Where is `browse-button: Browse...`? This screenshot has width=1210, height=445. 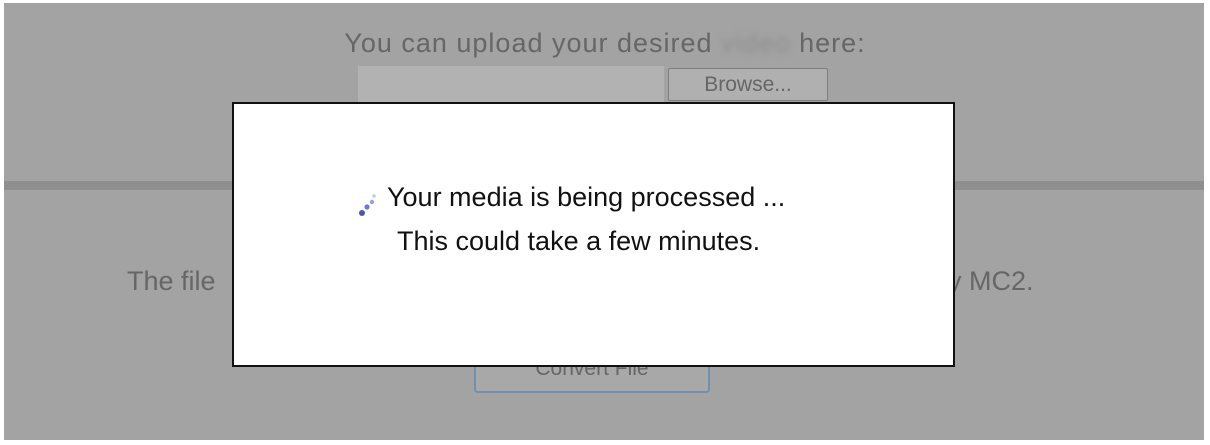 browse-button: Browse... is located at coordinates (748, 84).